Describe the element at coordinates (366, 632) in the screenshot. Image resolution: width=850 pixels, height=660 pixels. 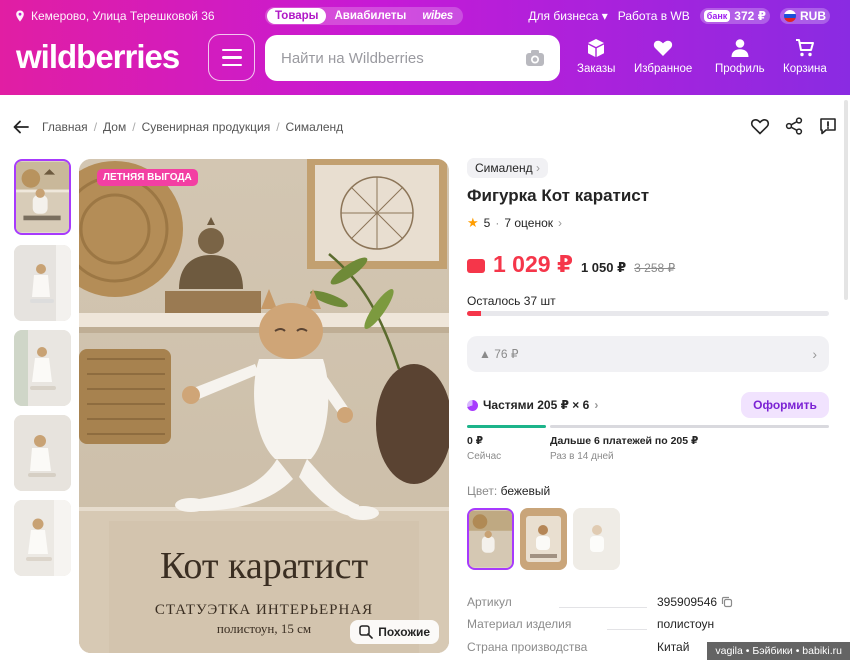
I see `similar-search-icon` at that location.